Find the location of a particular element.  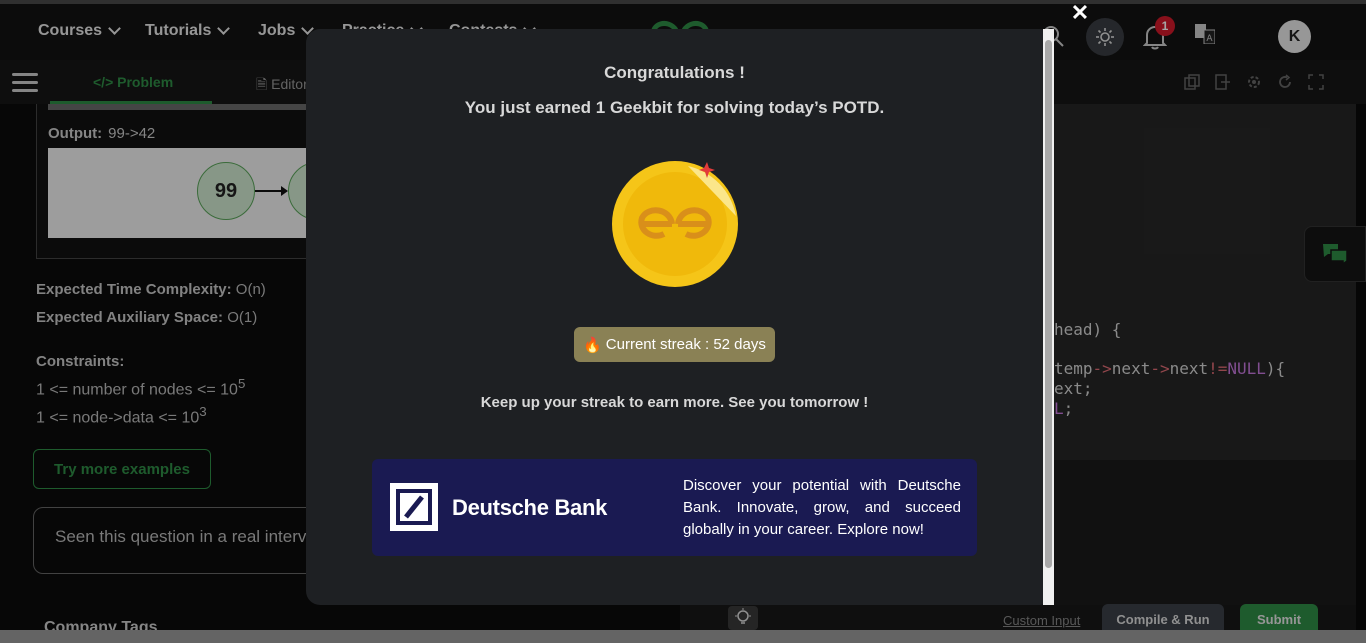

ad-brand: Deutsche Bank is located at coordinates (530, 507).